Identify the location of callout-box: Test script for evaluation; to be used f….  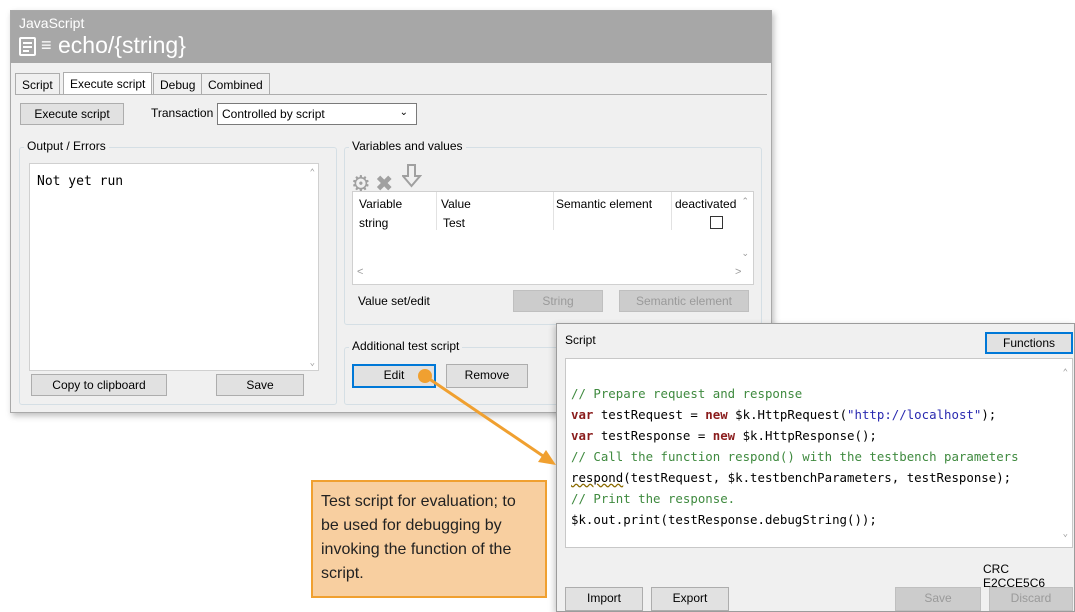
(429, 539).